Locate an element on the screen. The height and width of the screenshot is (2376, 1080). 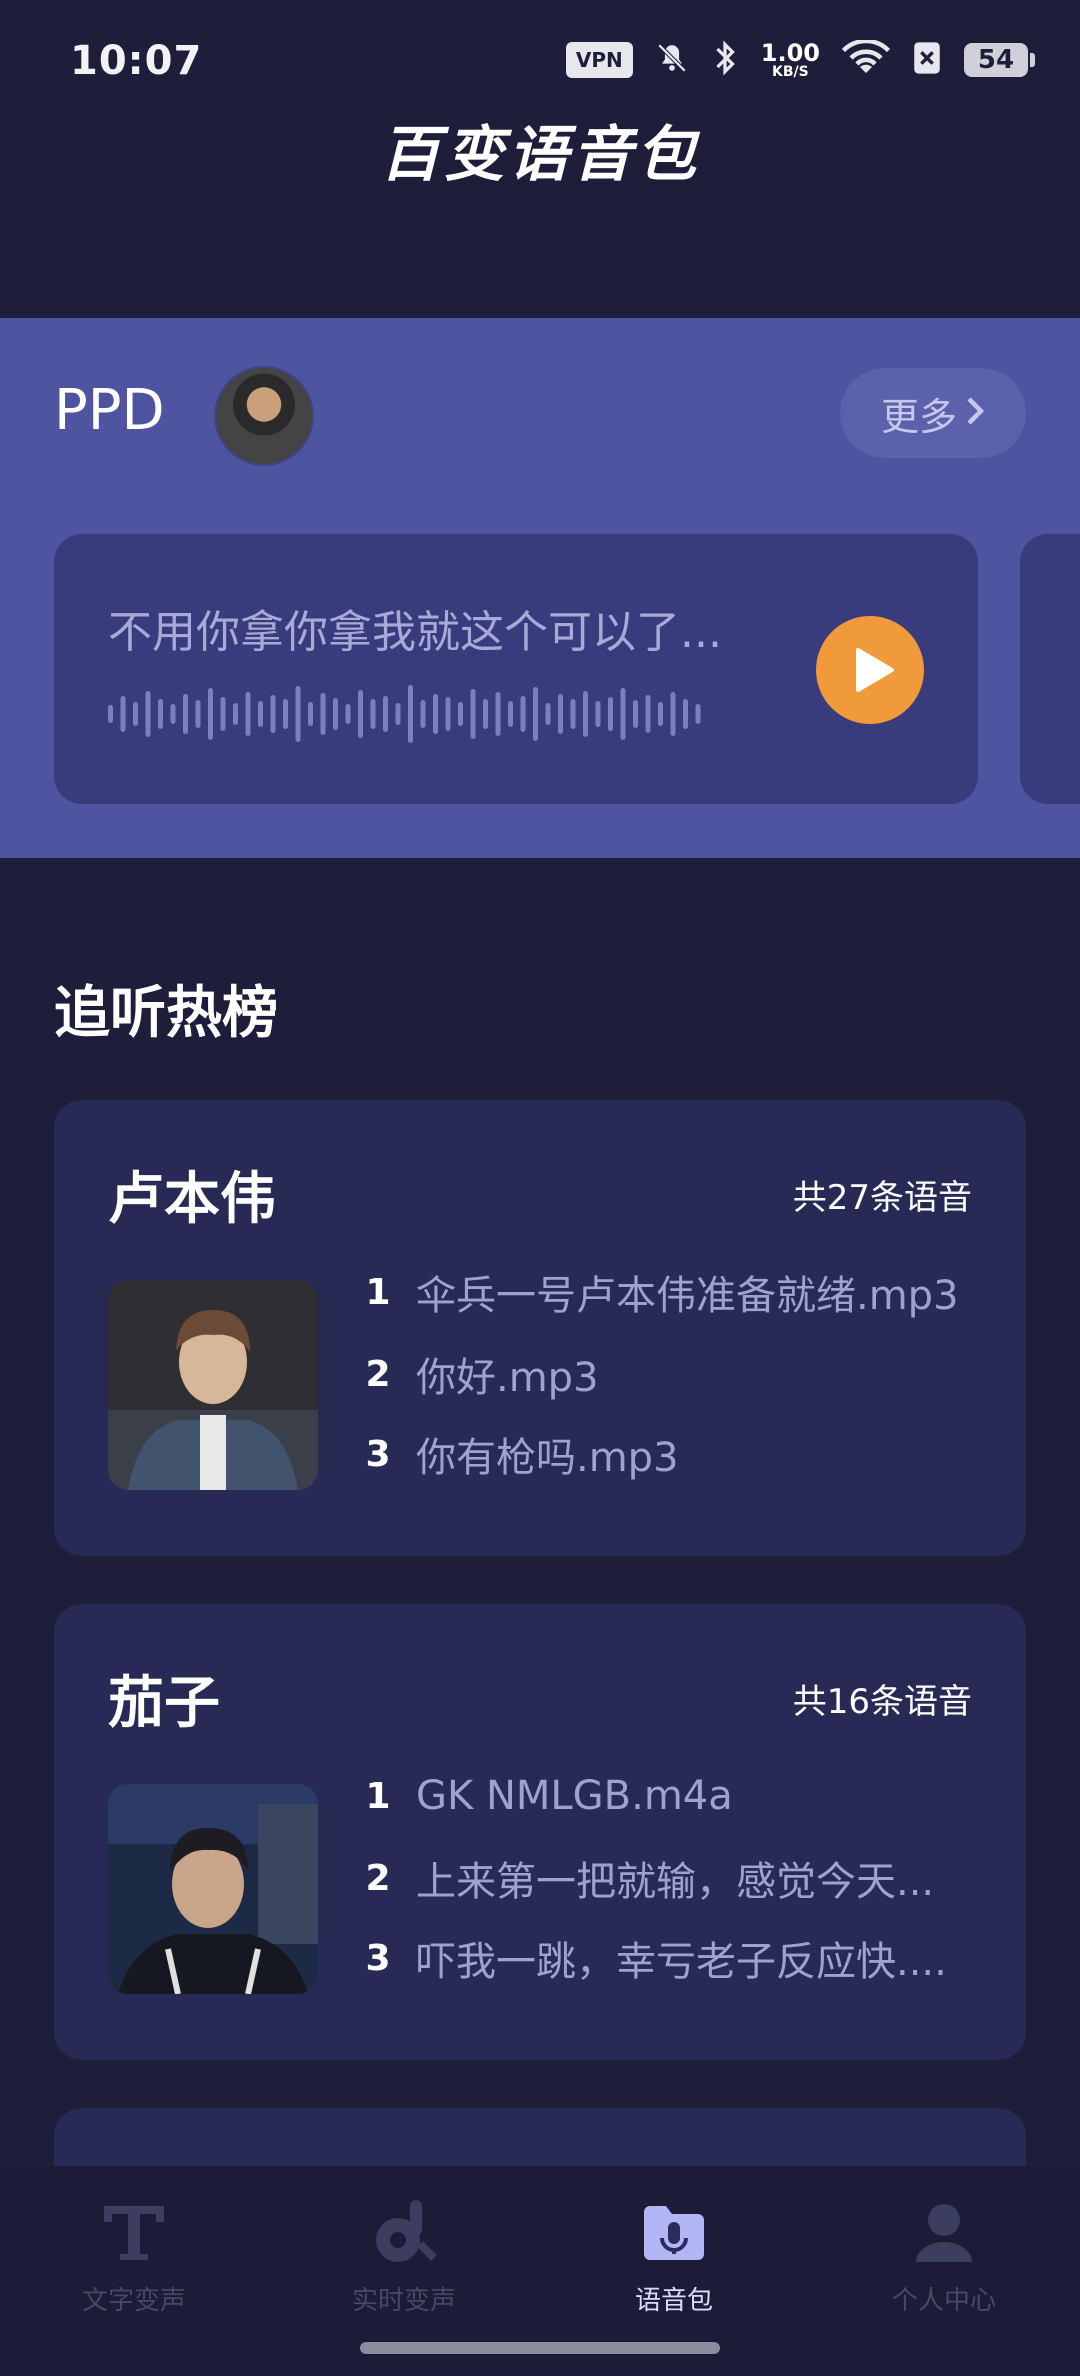
tab-voice-pack: 语音包 is located at coordinates (674, 2254).